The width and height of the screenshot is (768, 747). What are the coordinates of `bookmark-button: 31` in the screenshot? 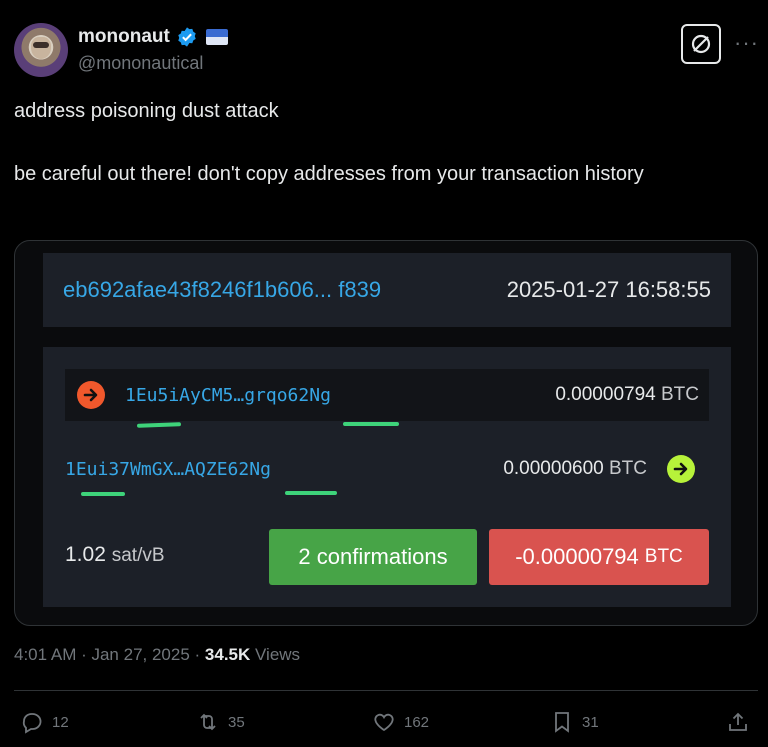 It's located at (574, 722).